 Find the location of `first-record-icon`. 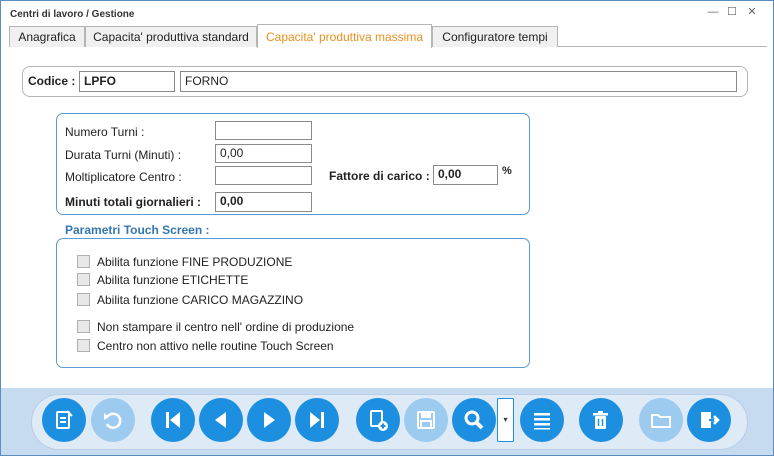

first-record-icon is located at coordinates (173, 420).